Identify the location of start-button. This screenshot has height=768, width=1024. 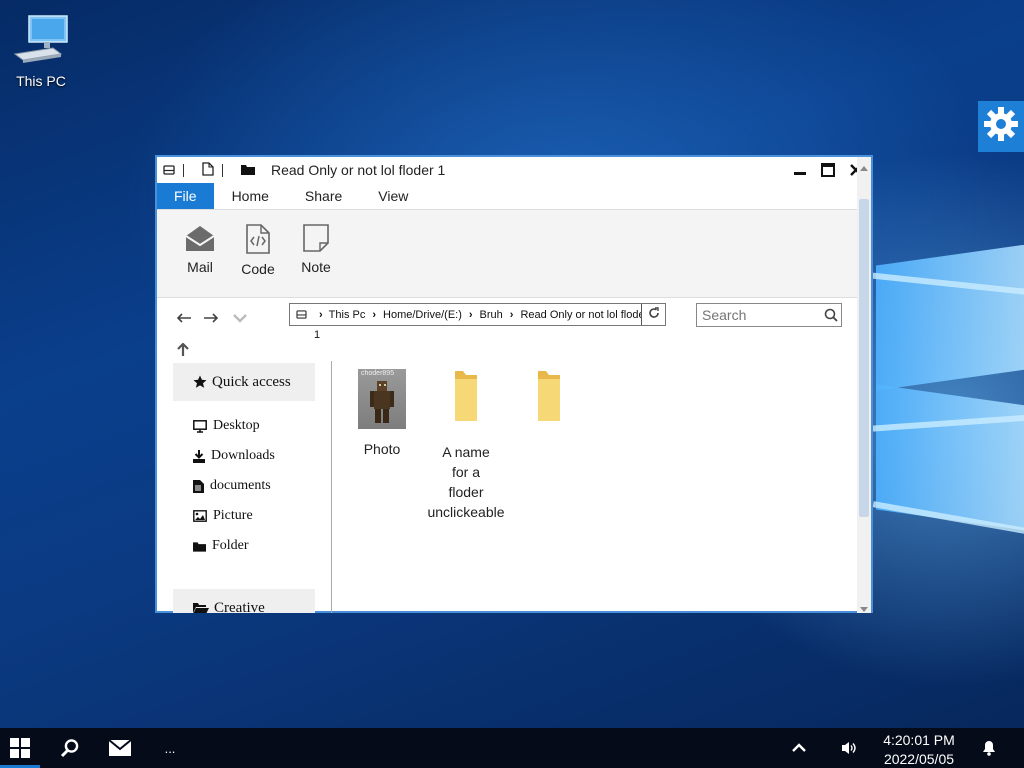
(20, 748).